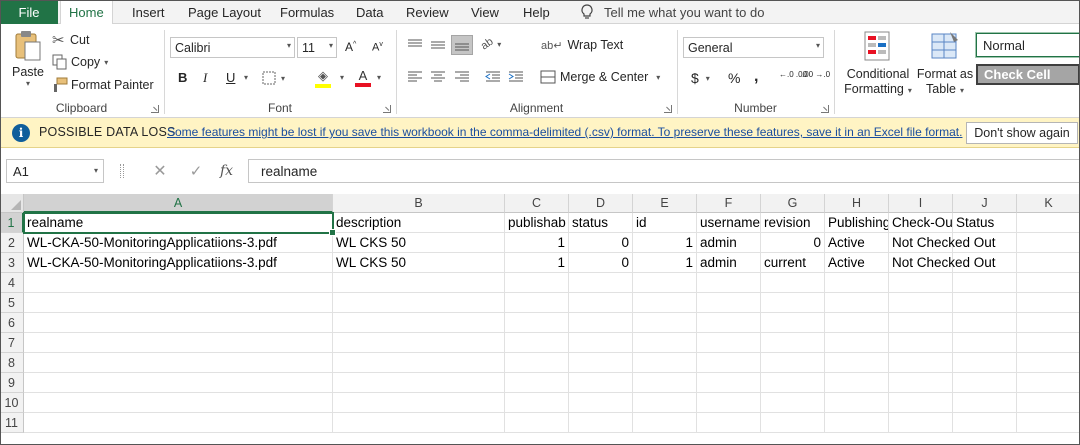  I want to click on cell-j1: Status, so click(985, 223).